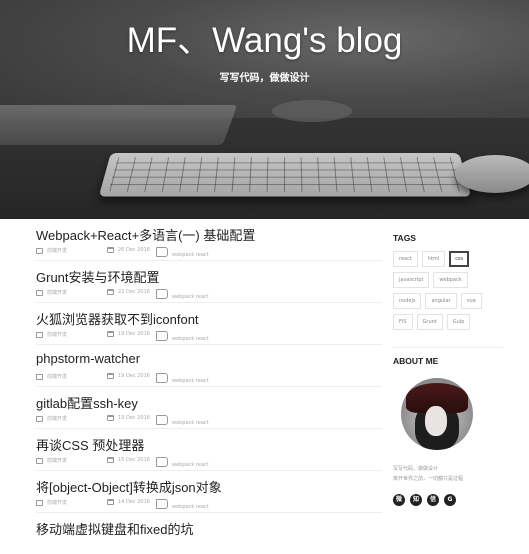  Describe the element at coordinates (145, 234) in the screenshot. I see `post-title-link: Webpack+React+多语言(一) 基础配置` at that location.